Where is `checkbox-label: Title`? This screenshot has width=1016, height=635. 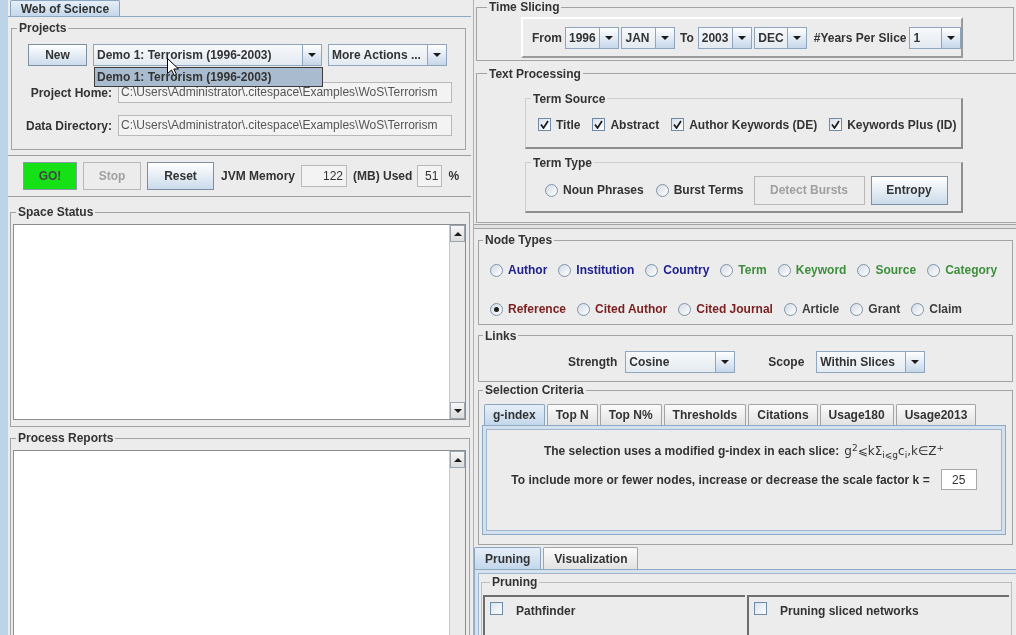
checkbox-label: Title is located at coordinates (568, 124).